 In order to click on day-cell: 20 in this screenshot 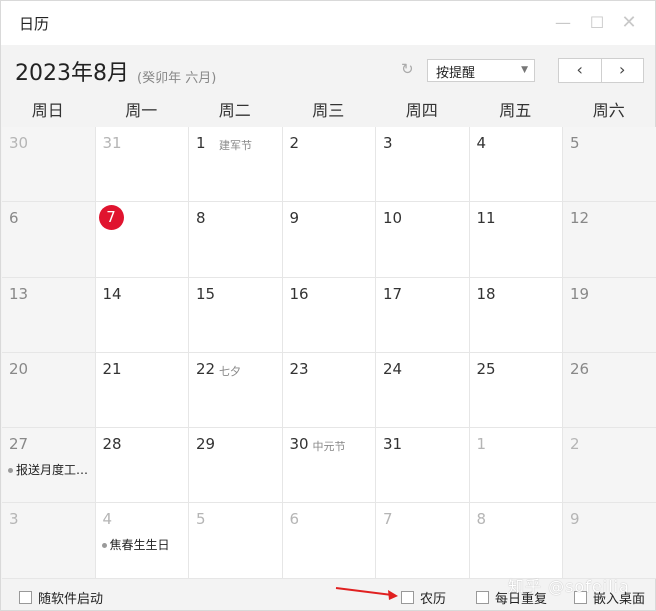, I will do `click(49, 390)`.